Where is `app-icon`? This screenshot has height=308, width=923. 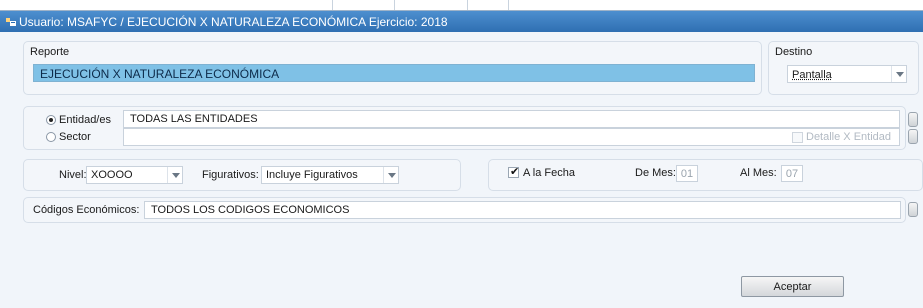 app-icon is located at coordinates (11, 22).